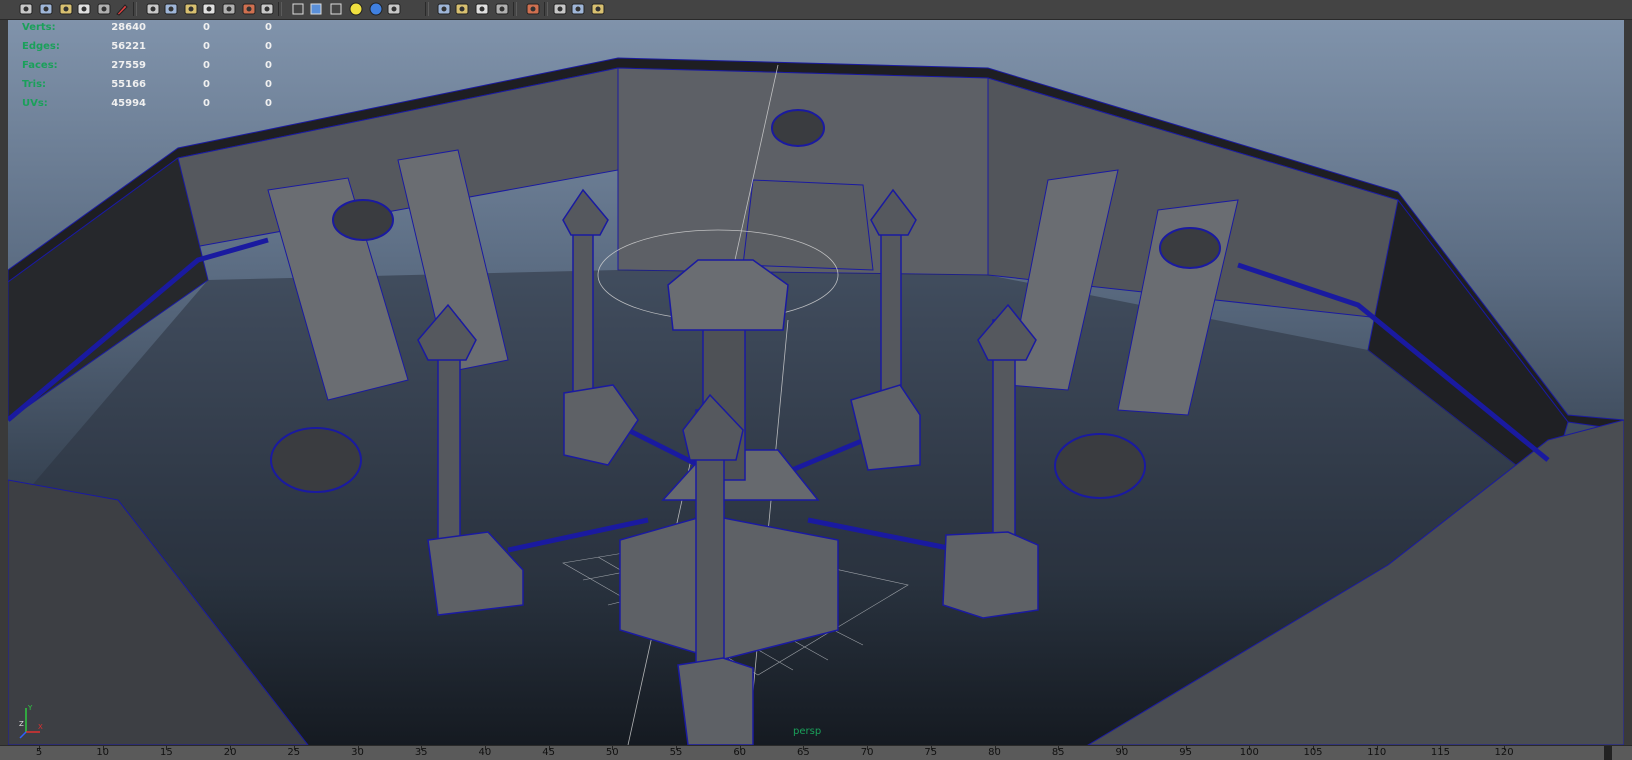  I want to click on hud-label: Edges:, so click(41, 46).